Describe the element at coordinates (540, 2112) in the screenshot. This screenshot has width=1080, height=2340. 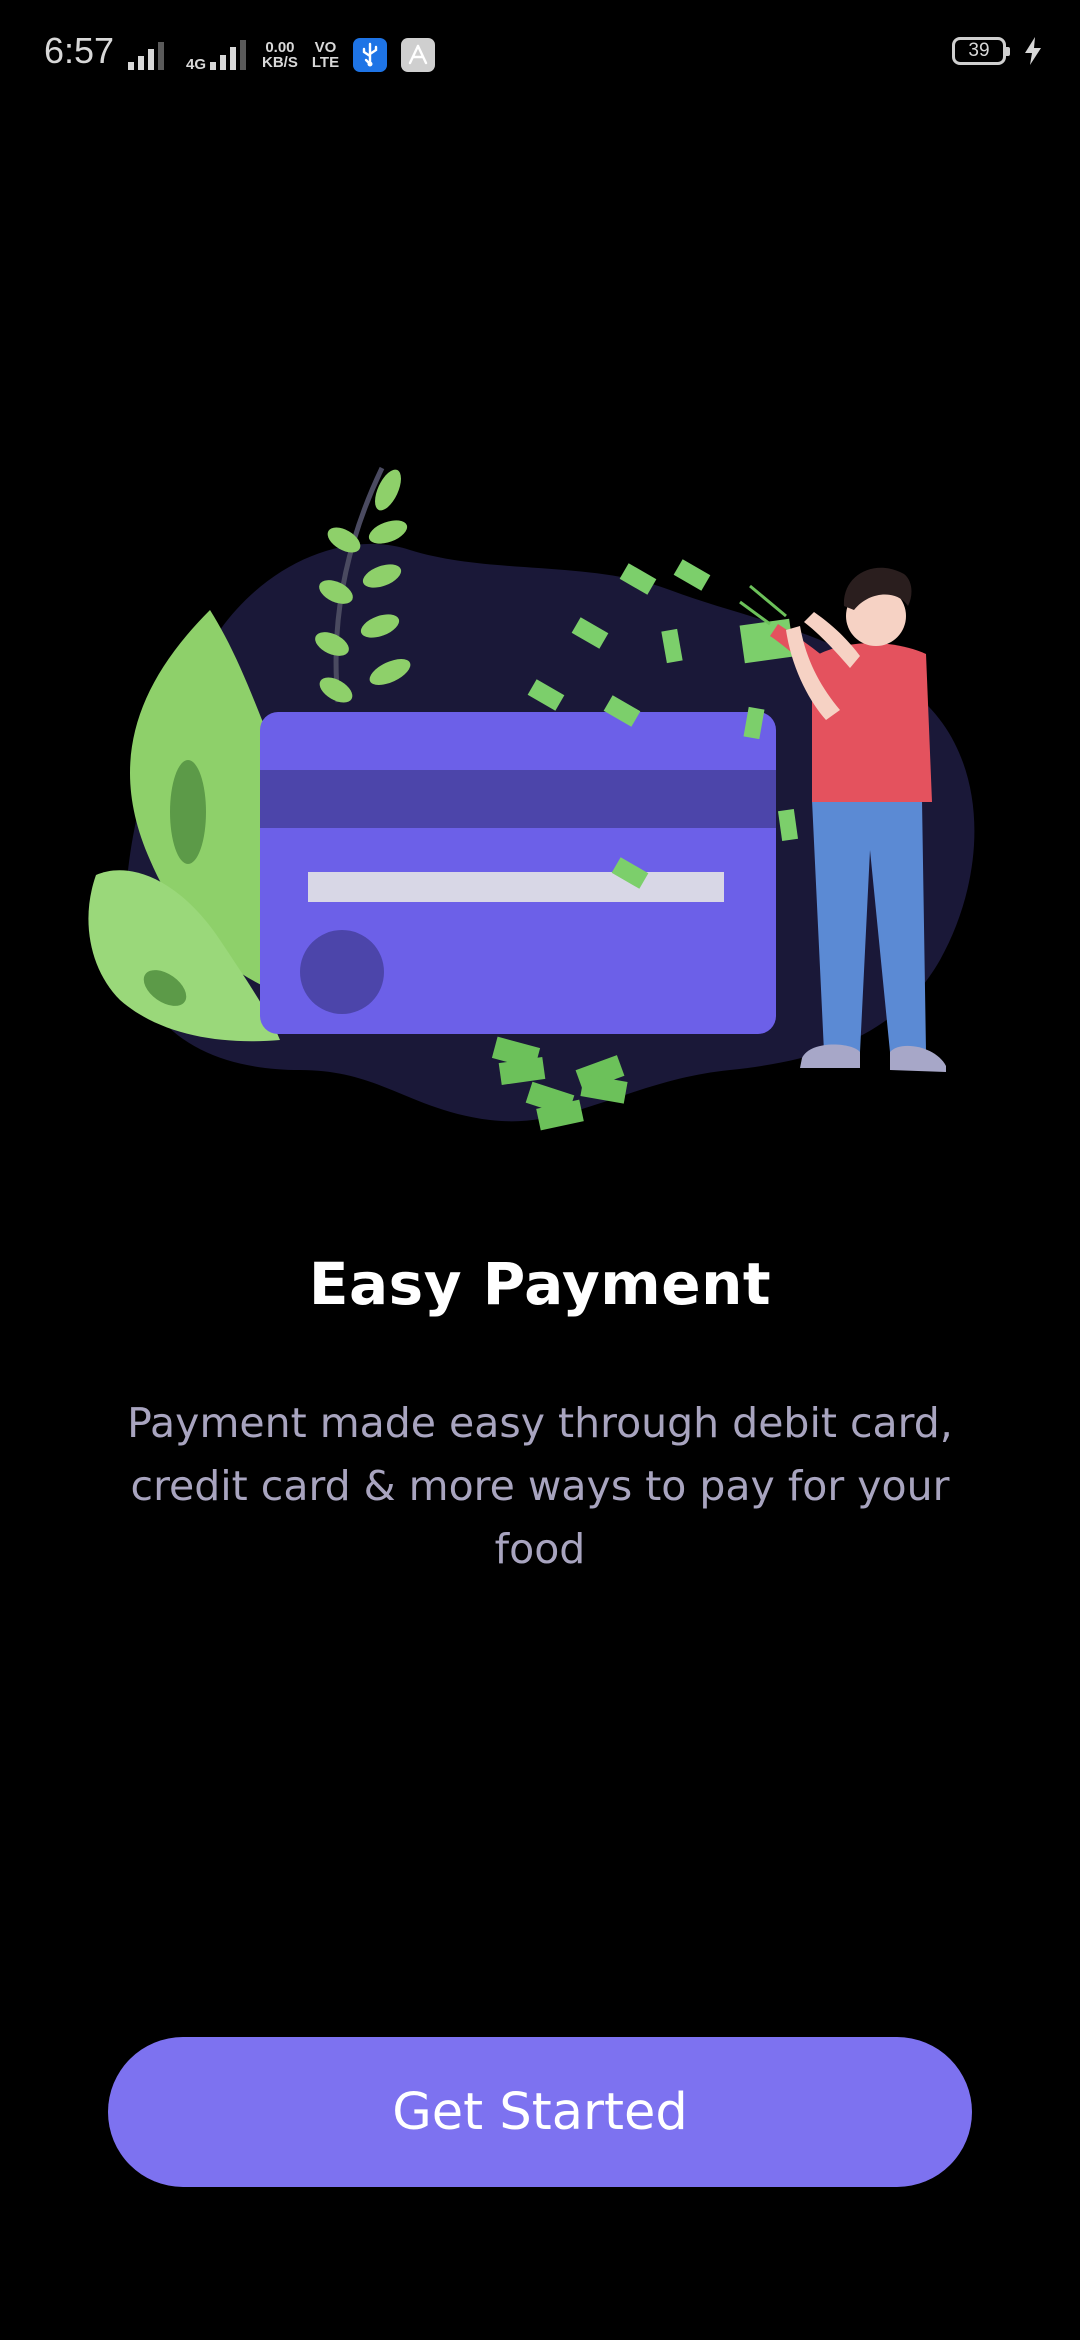
I see `get-started-button: Get Started` at that location.